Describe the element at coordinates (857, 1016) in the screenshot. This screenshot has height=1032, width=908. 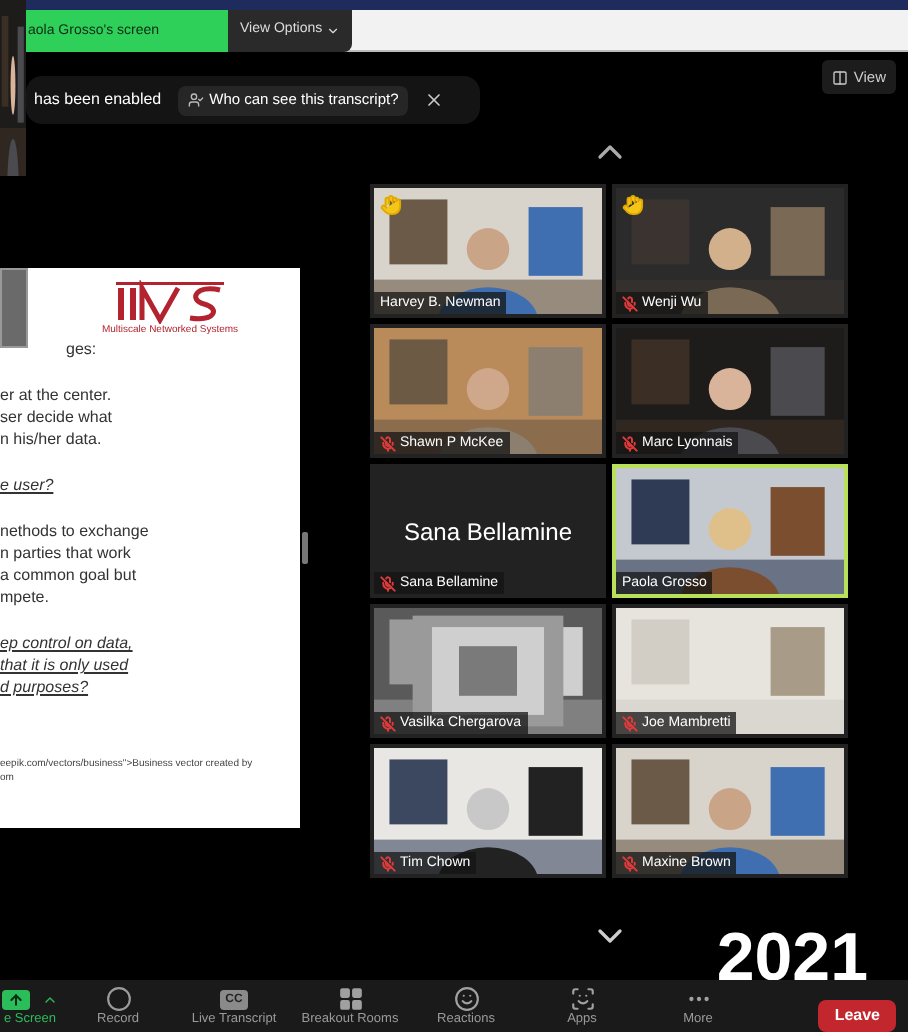
I see `leave-button: Leave` at that location.